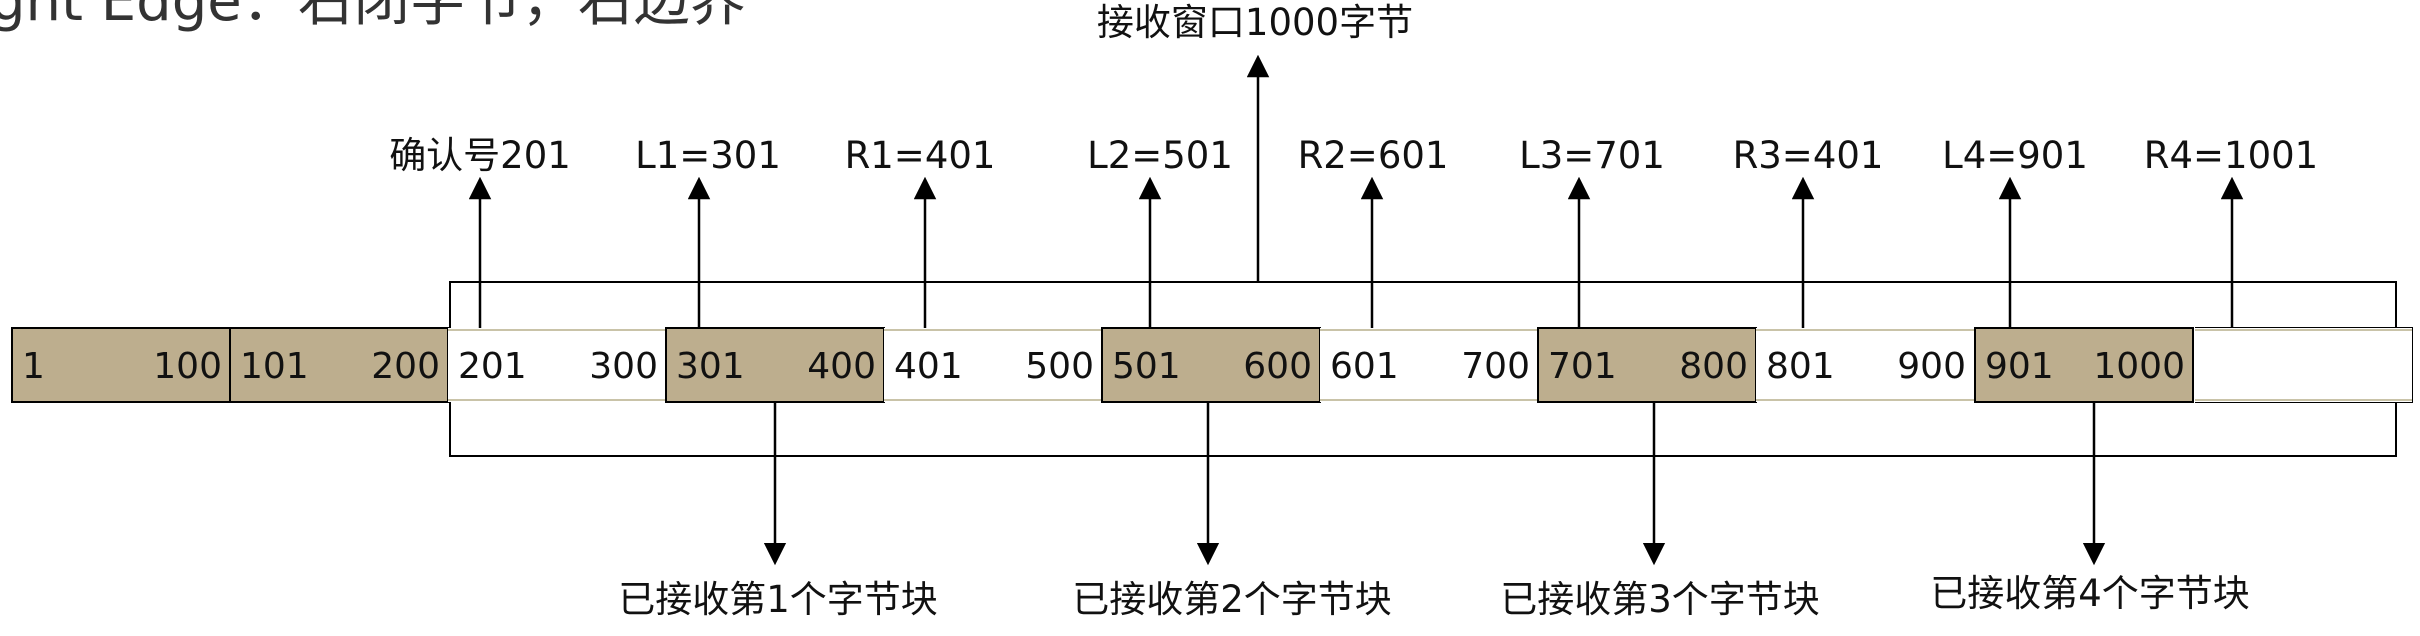 This screenshot has width=2420, height=636. Describe the element at coordinates (1232, 599) in the screenshot. I see `block-label: 已接收第2个字节块` at that location.